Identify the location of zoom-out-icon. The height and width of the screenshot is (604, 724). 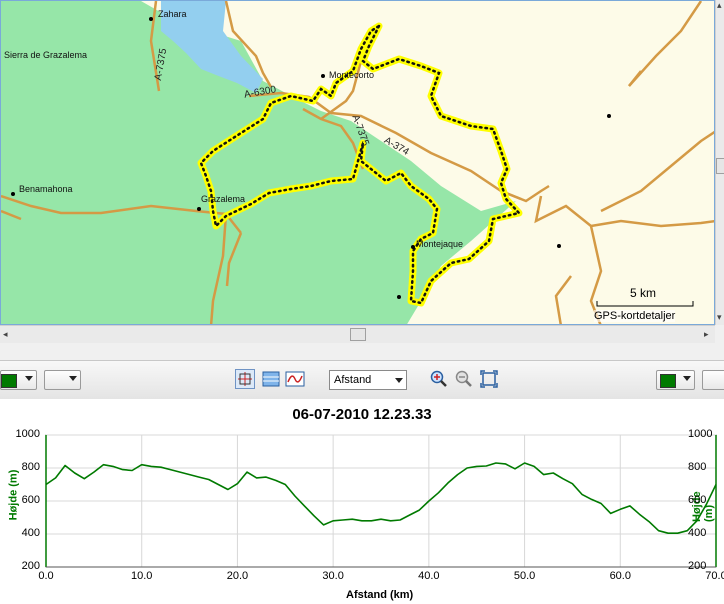
(464, 379).